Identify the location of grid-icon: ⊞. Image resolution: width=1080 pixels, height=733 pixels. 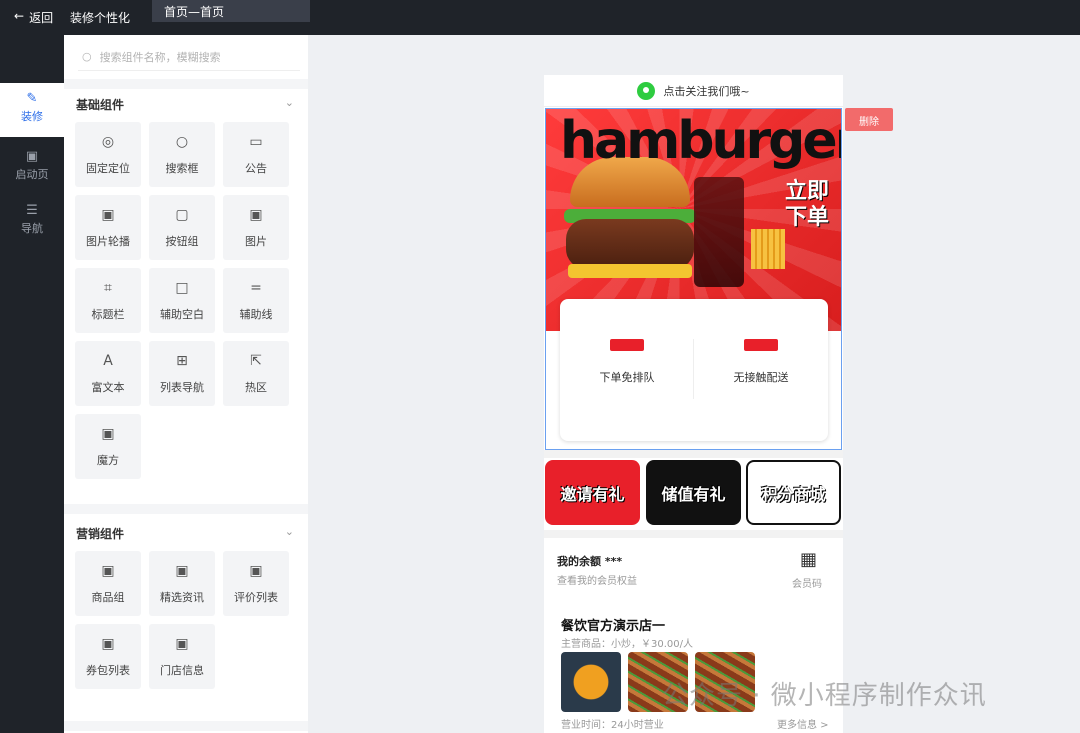
(182, 361).